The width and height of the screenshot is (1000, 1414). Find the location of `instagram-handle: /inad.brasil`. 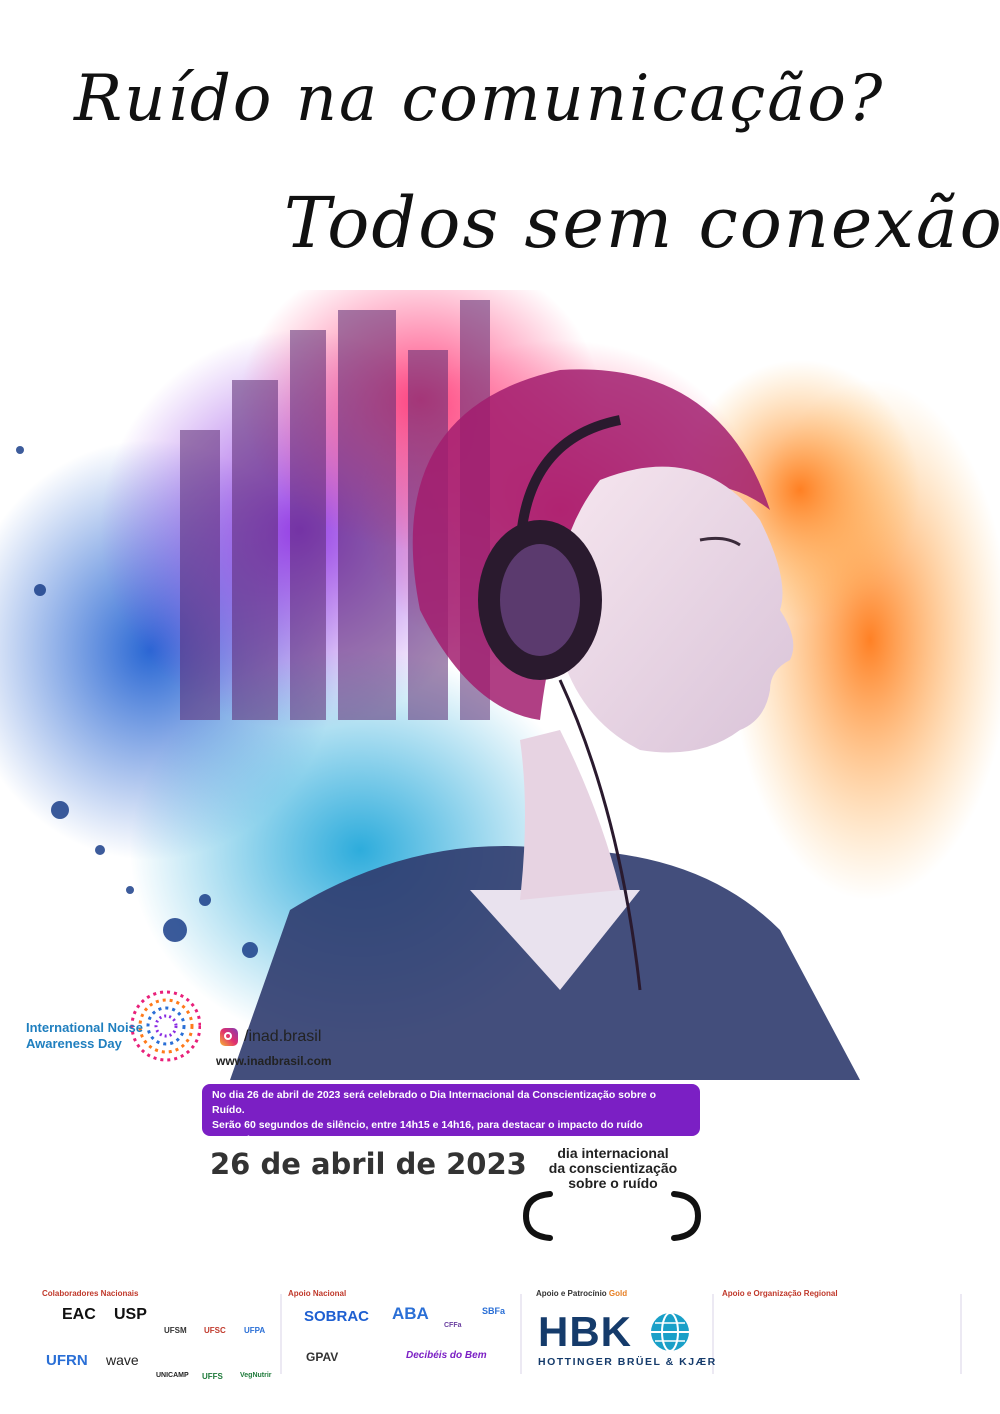

instagram-handle: /inad.brasil is located at coordinates (270, 1037).